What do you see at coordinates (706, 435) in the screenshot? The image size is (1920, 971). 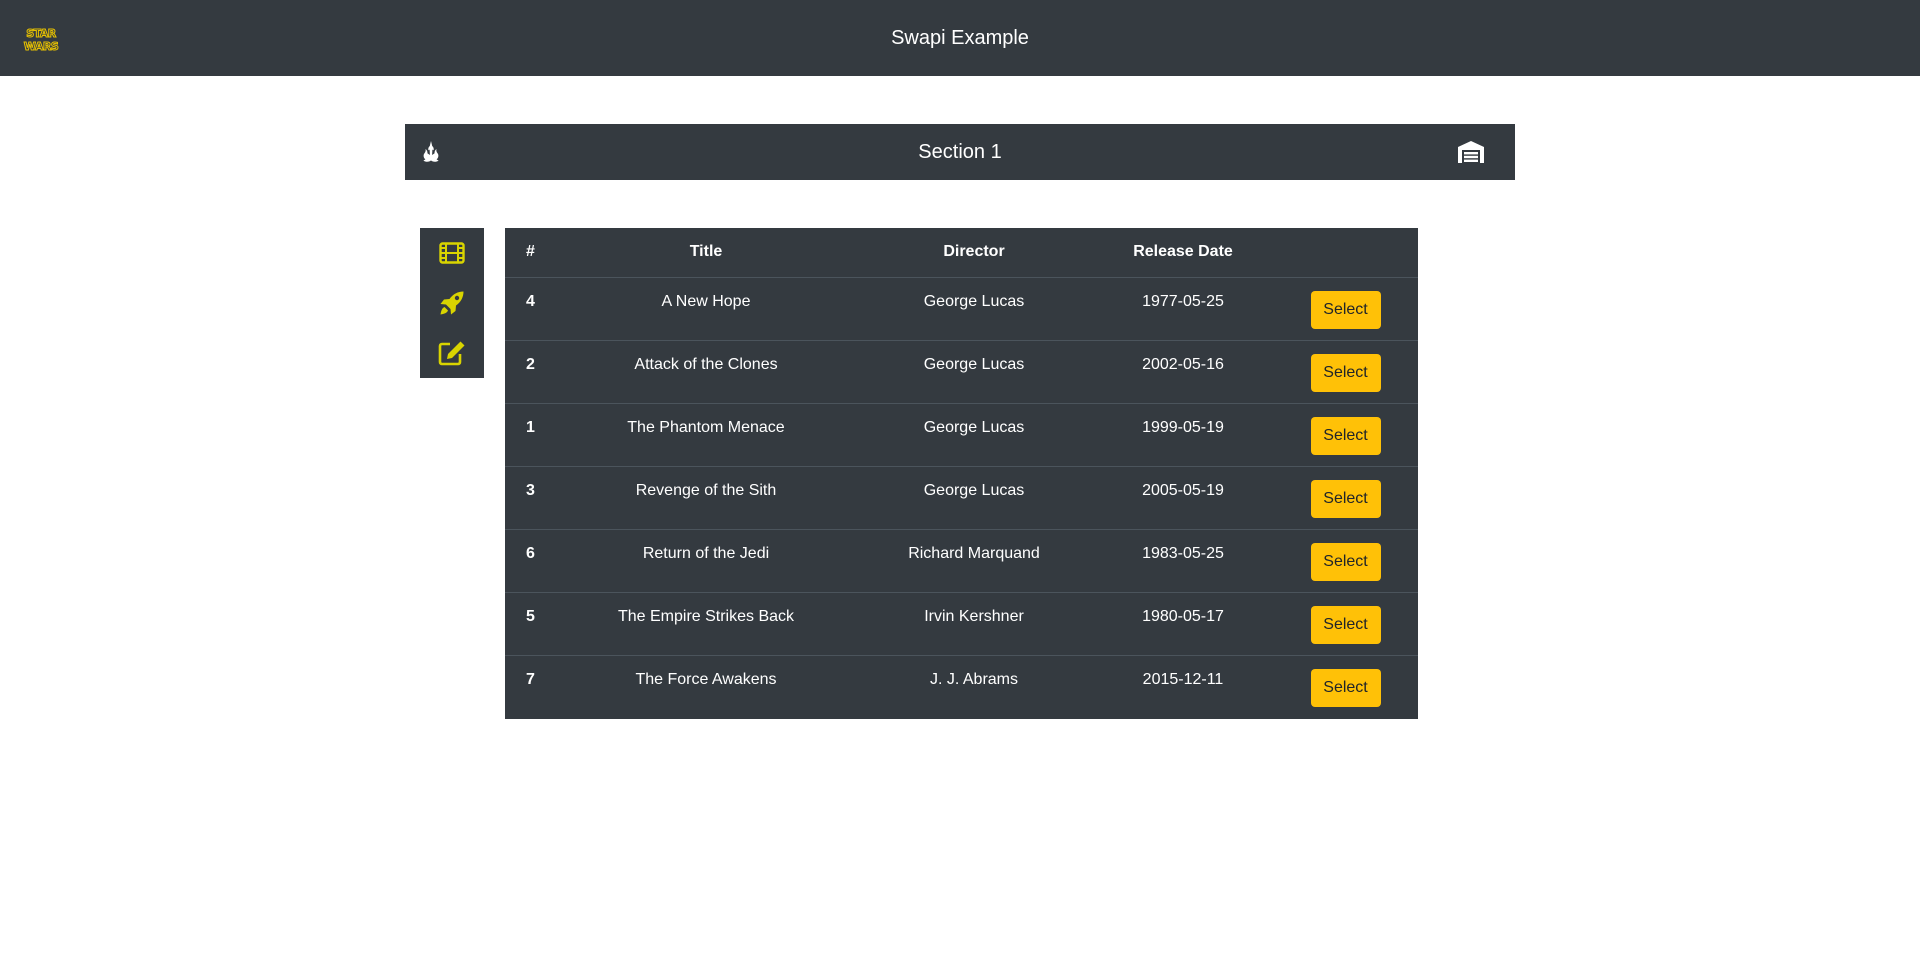 I see `cell-title: The Phantom Menace` at bounding box center [706, 435].